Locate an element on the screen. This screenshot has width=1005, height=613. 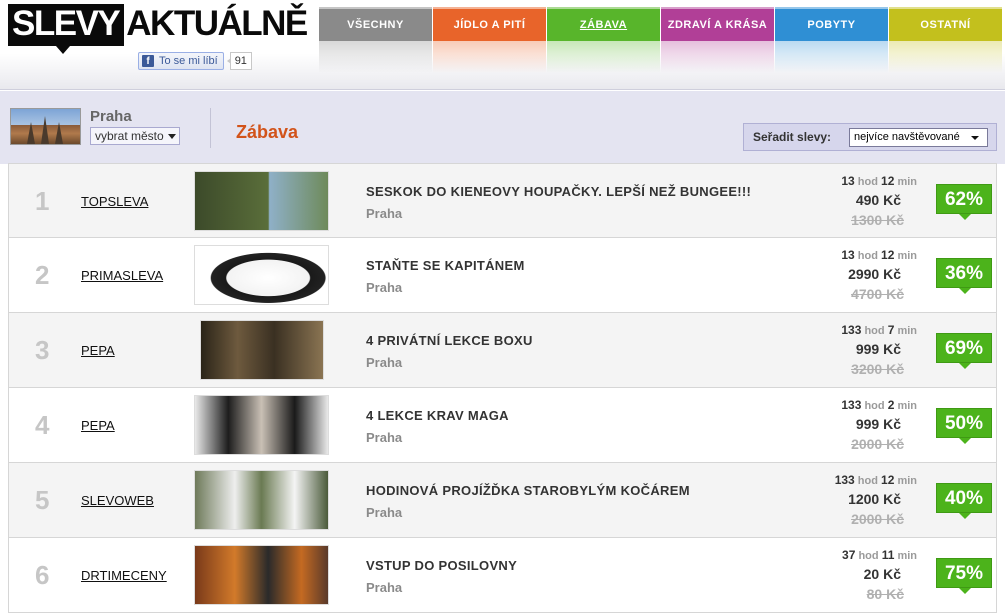
deal-title-link: HODINOVÁ PROJÍŽĎKA STAROBYLÝM KOČÁREM is located at coordinates (528, 490).